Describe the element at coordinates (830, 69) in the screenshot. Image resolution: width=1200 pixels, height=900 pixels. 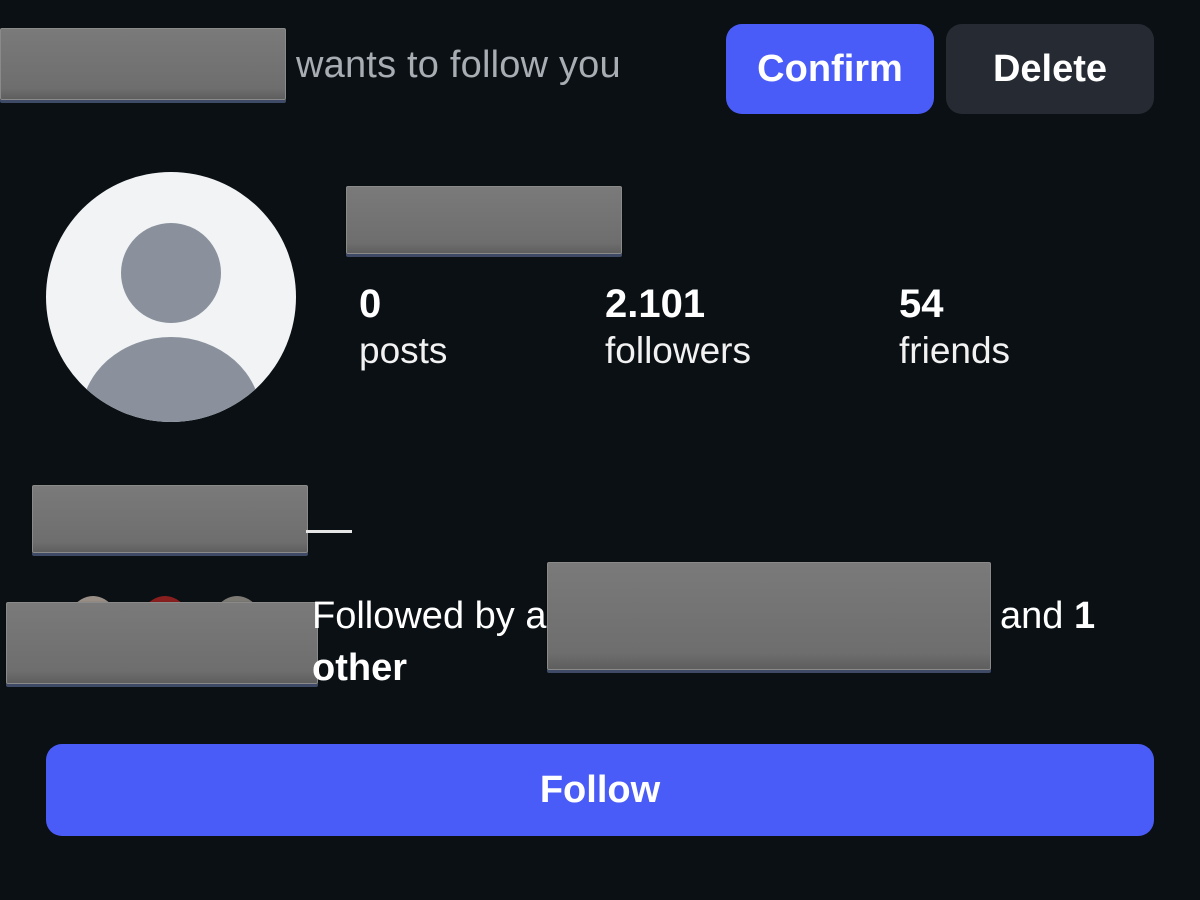
I see `confirm-button: Confirm` at that location.